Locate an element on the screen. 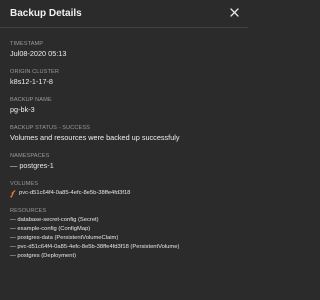 The height and width of the screenshot is (300, 320). resource-item: — database-secret-config (Secret) is located at coordinates (54, 220).